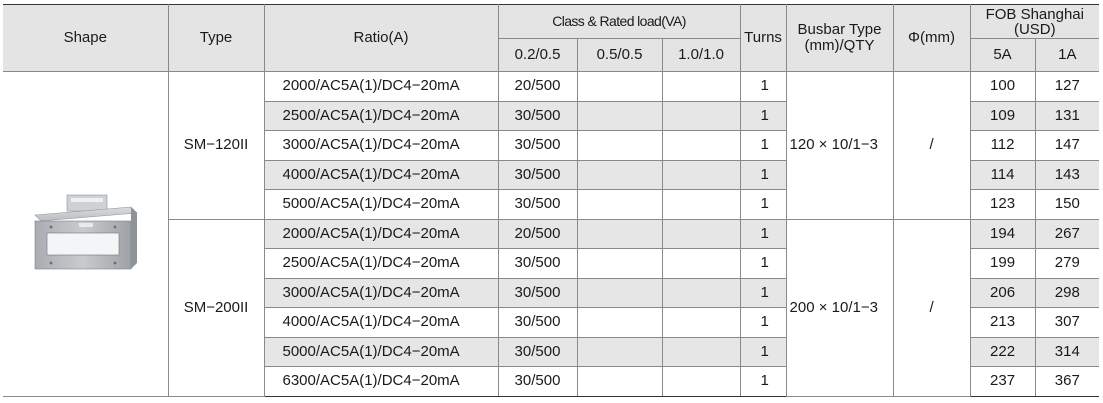 This screenshot has width=1103, height=403. Describe the element at coordinates (1002, 204) in the screenshot. I see `price-5a-cell: 123` at that location.